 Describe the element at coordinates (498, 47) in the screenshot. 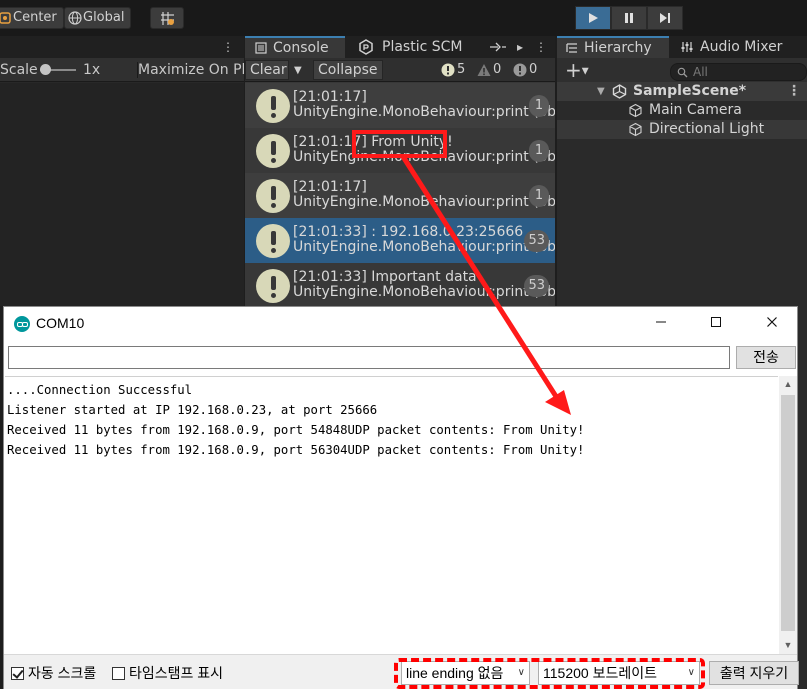

I see `split-icon` at that location.